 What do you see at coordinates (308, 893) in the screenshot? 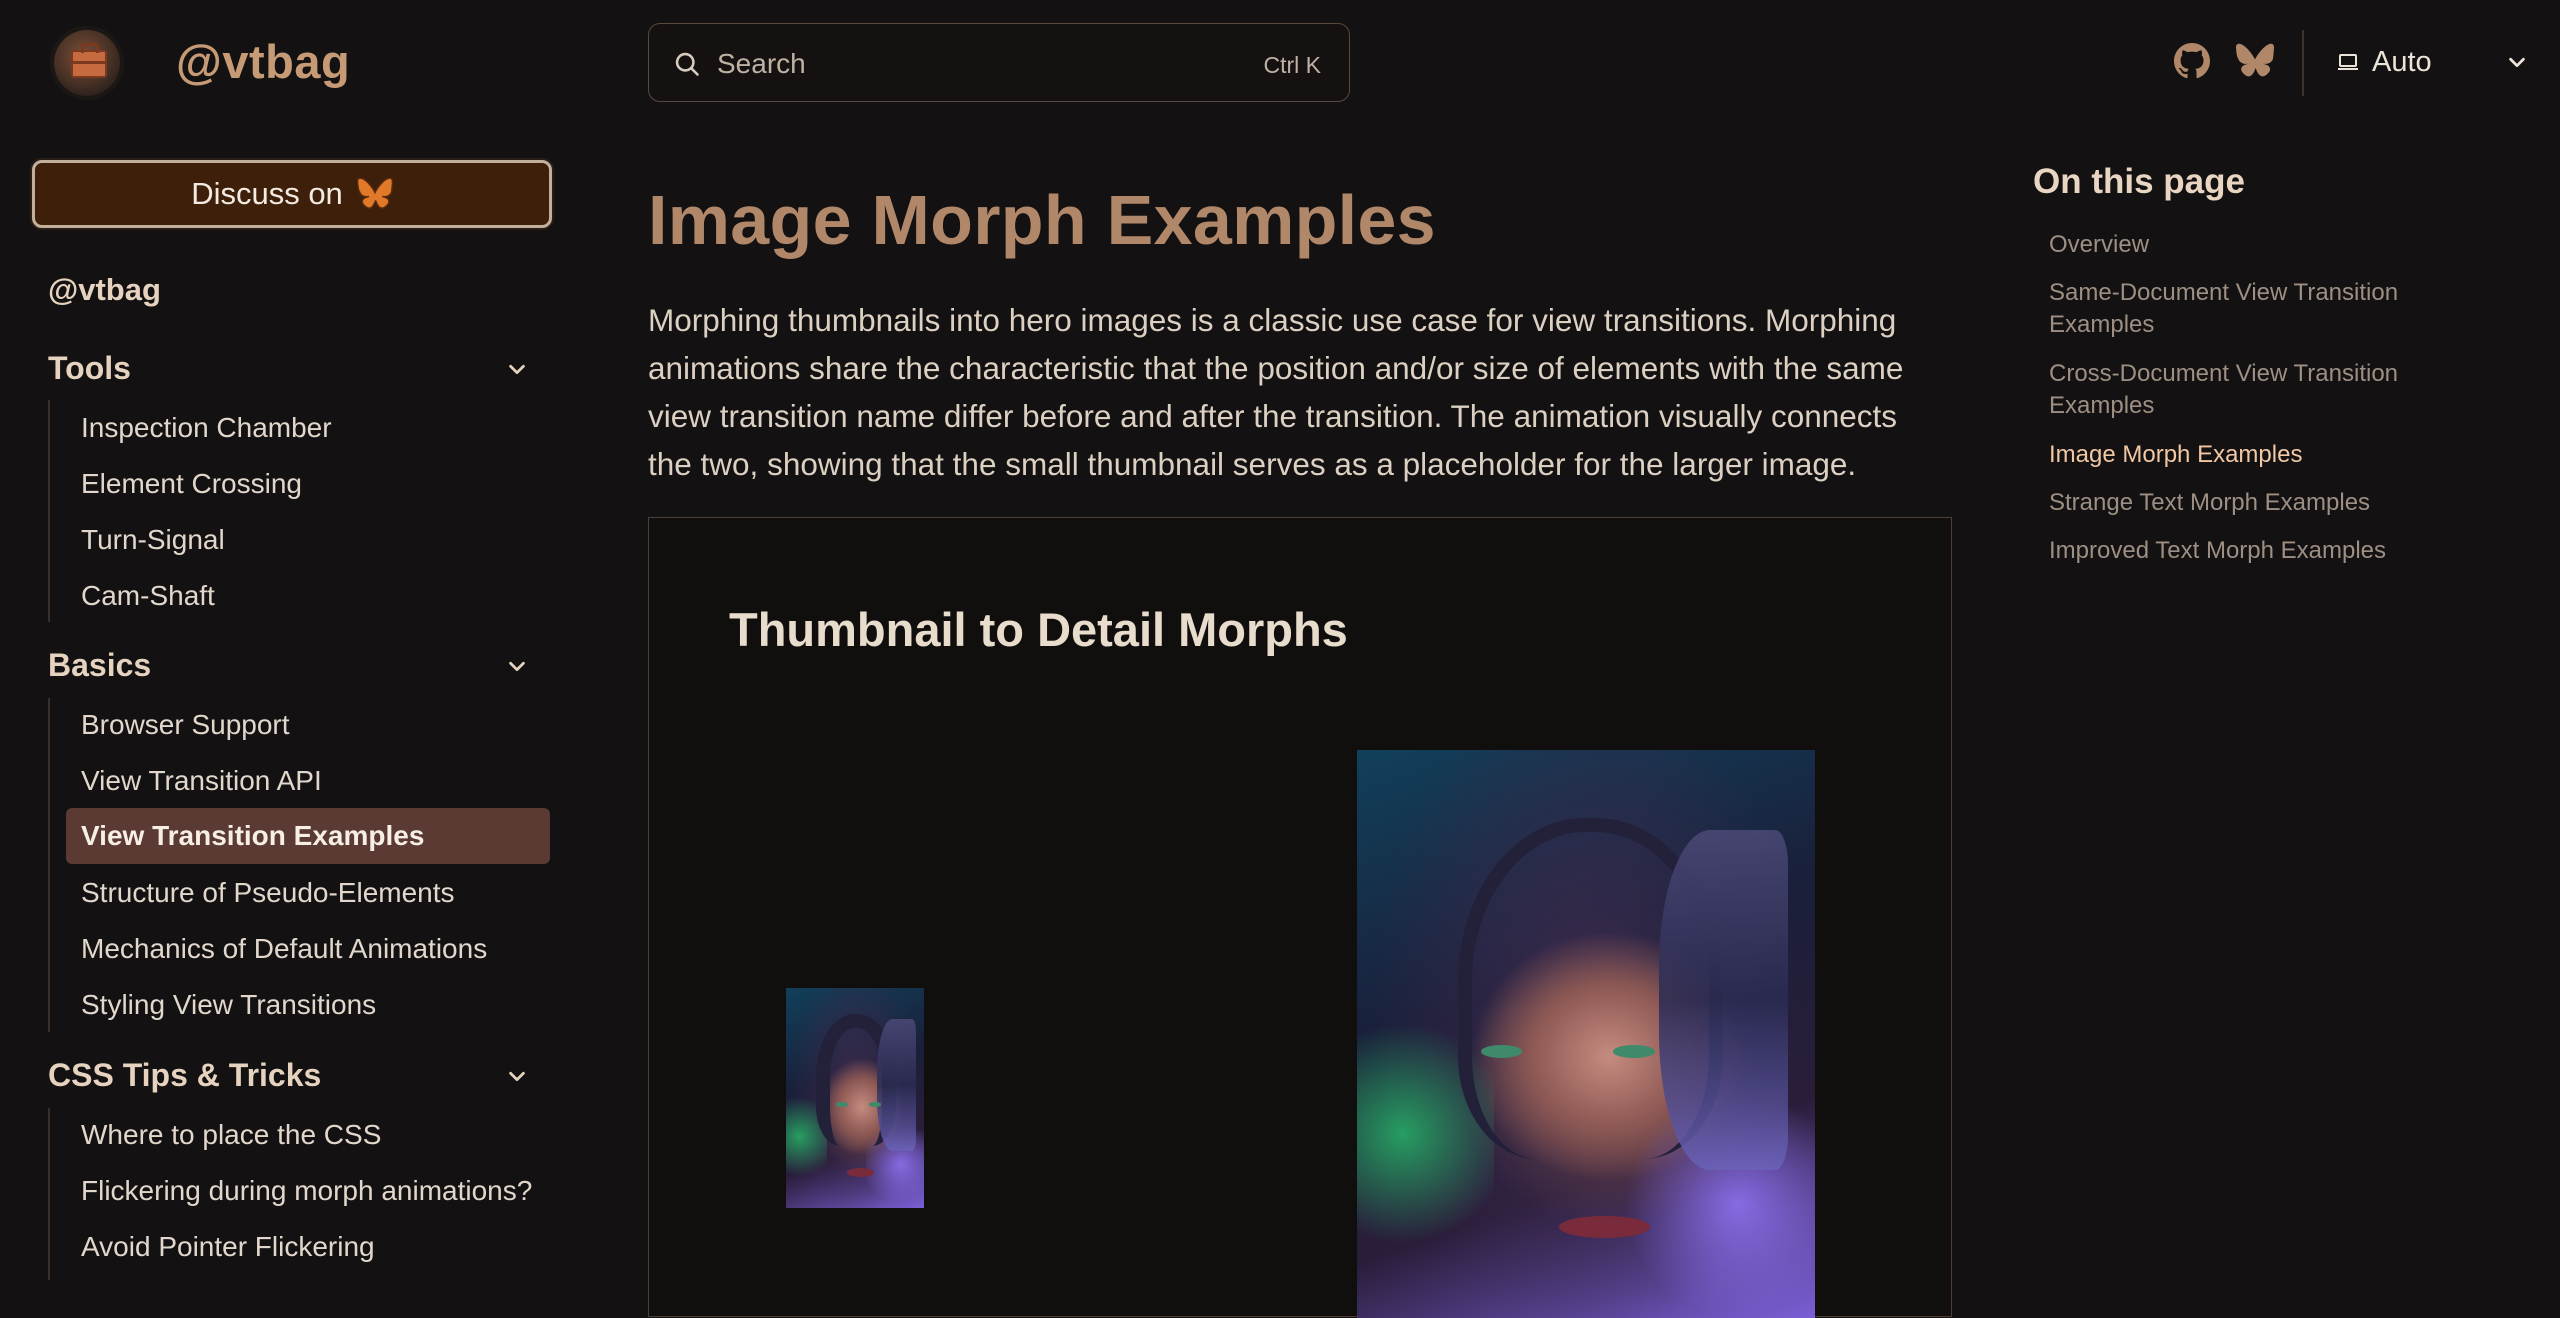
I see `sidebar-item: Structure of Pseudo-Elements` at bounding box center [308, 893].